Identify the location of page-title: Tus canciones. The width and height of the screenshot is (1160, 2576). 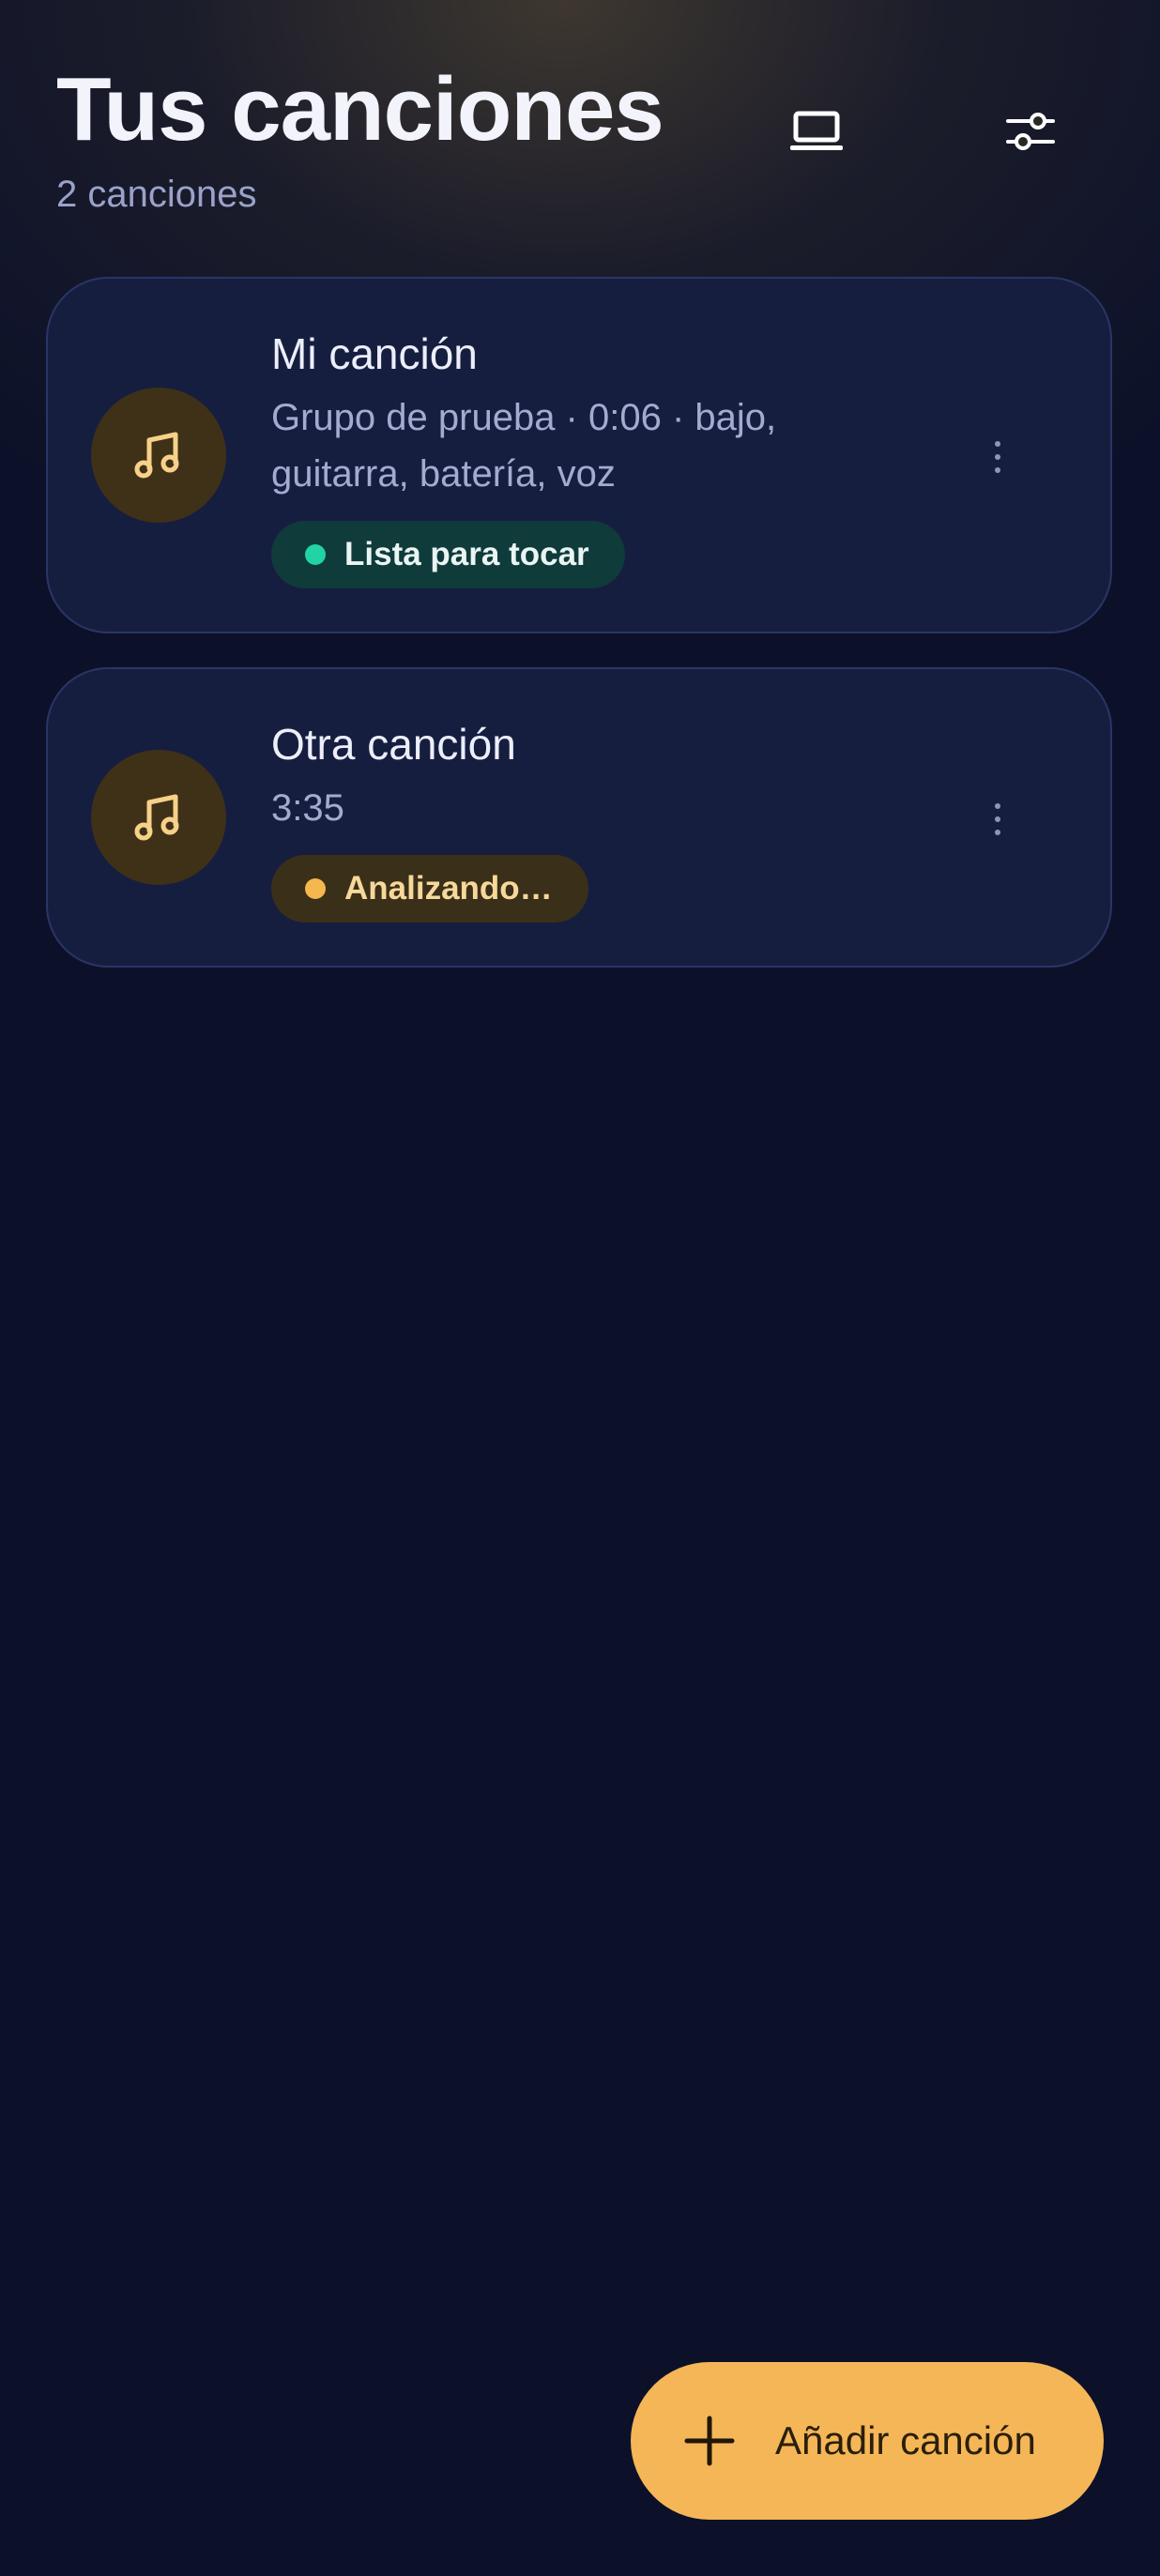
(360, 109).